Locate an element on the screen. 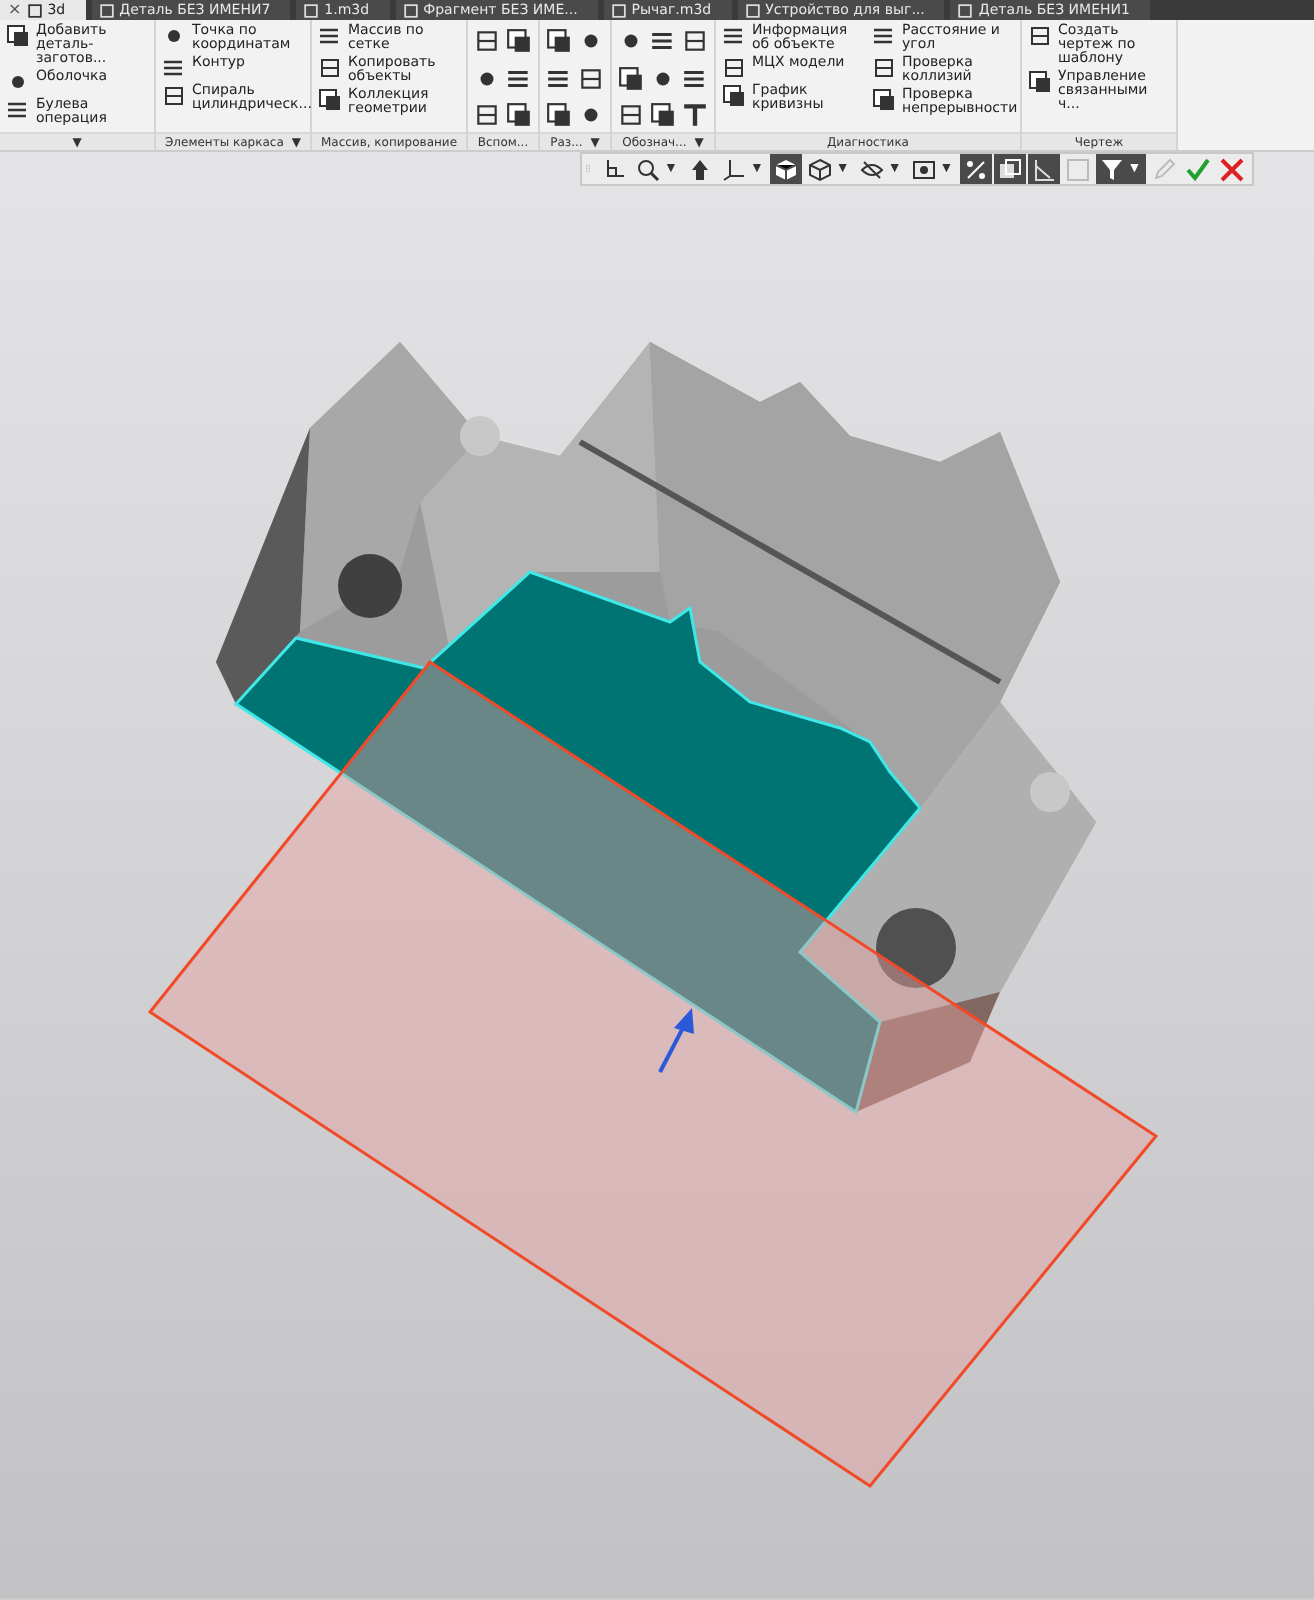 This screenshot has width=1314, height=1600. close-button: × is located at coordinates (15, 10).